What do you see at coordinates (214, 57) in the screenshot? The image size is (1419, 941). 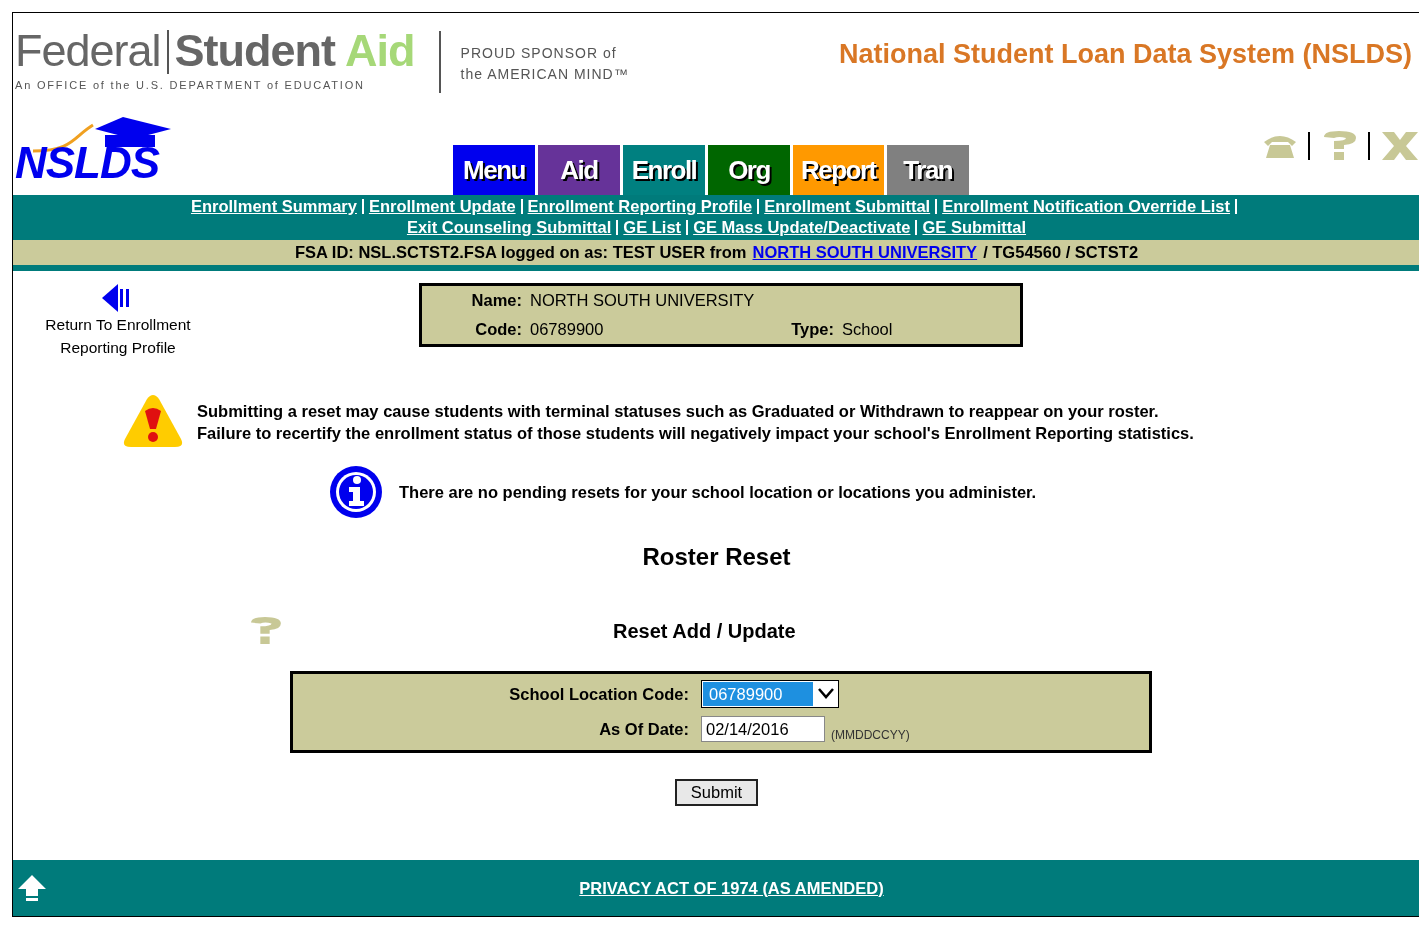 I see `federal-student-aid-logo: Federal Student Aid An OFFICE of the U.S. DEPARTMENT of EDUCATION` at bounding box center [214, 57].